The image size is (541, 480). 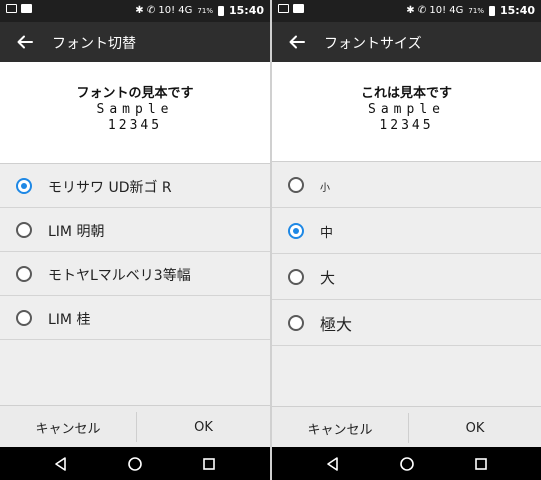 I want to click on app-bar: フォント切替, so click(x=135, y=42).